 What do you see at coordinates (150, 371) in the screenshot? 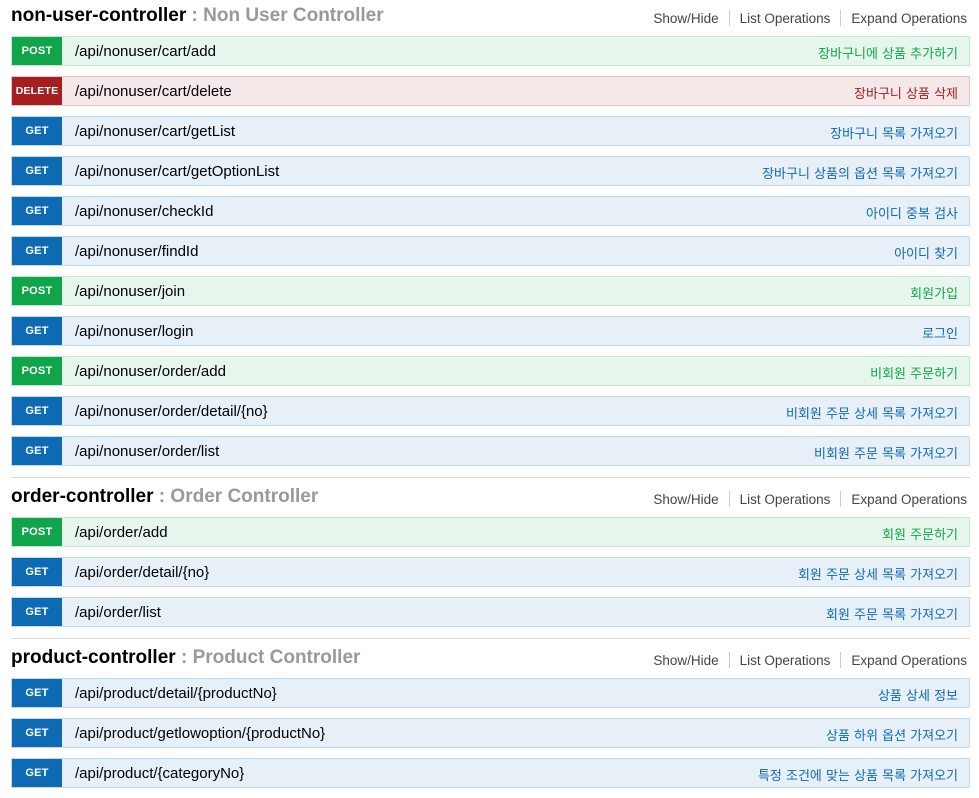
I see `operation-path: /api/nonuser/order/add` at bounding box center [150, 371].